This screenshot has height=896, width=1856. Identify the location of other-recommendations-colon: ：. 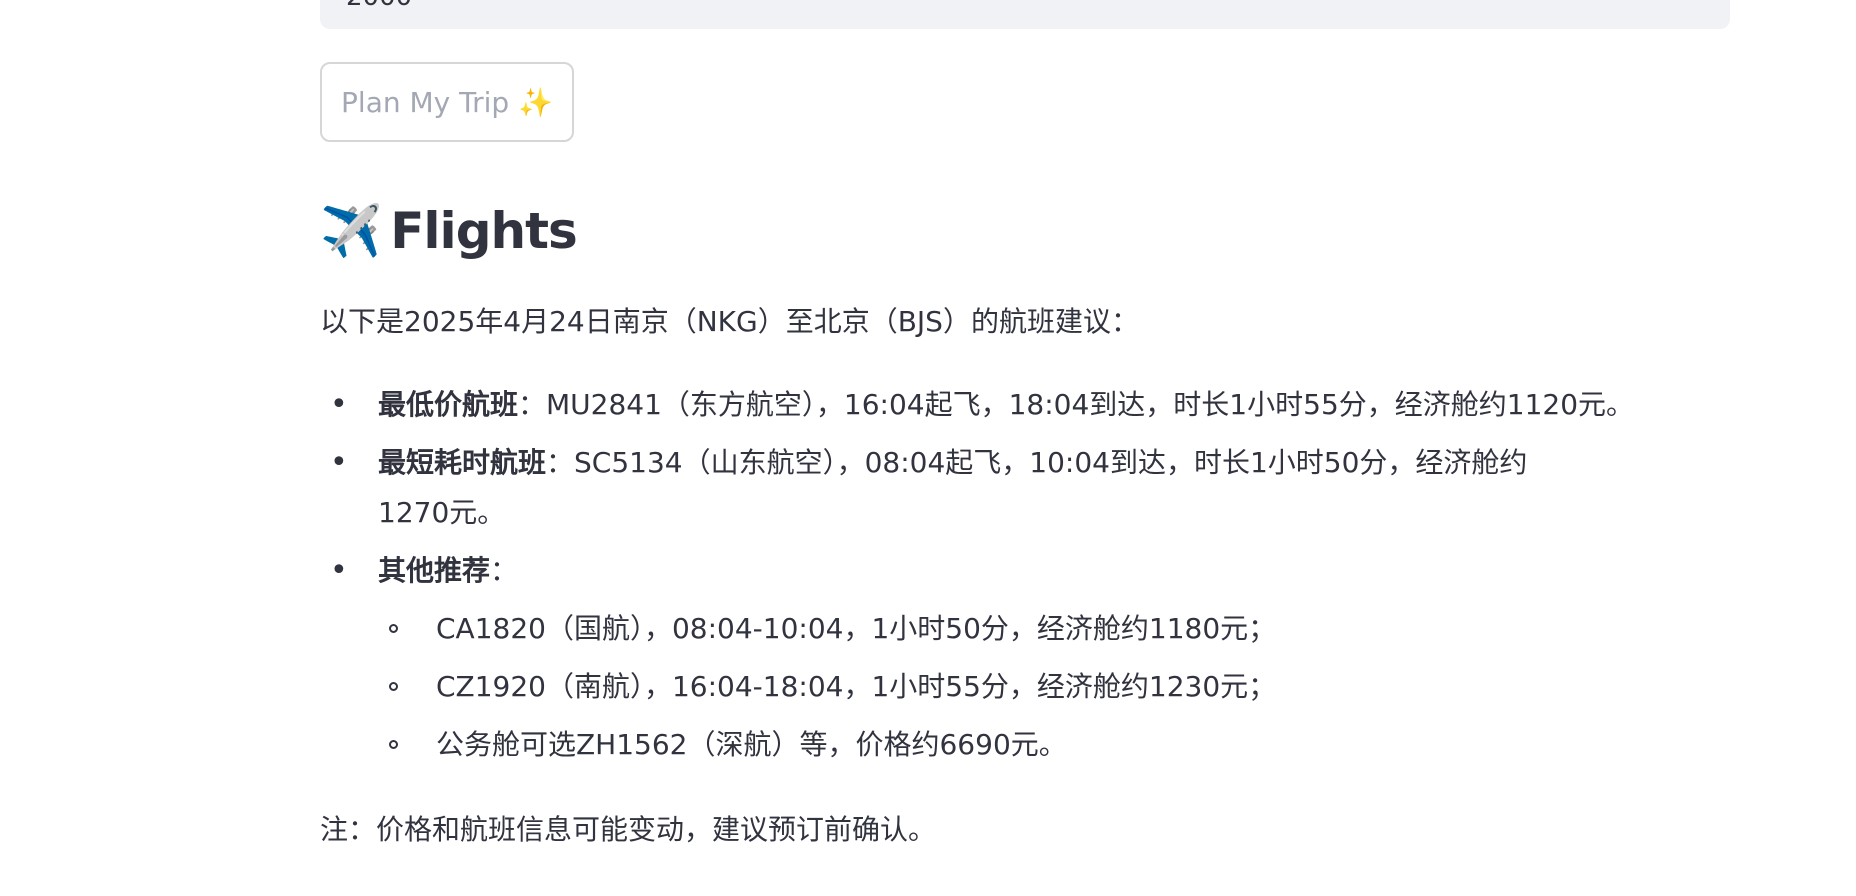
(504, 570).